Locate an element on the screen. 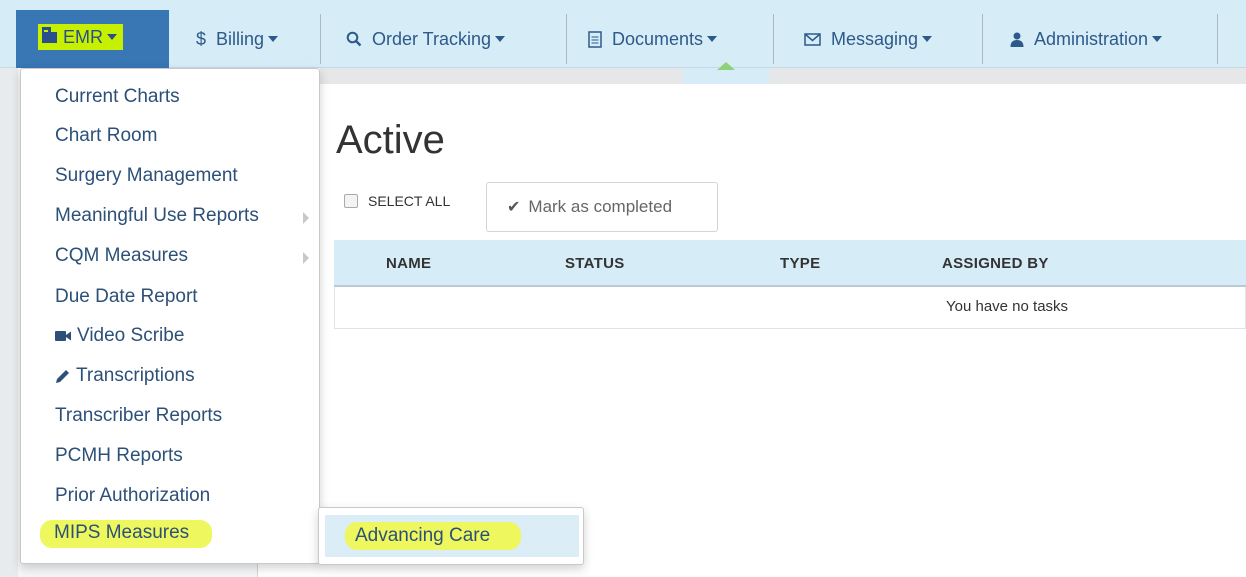 This screenshot has height=577, width=1246. menu-item-transcriber-reports: Transcriber Reports is located at coordinates (138, 416).